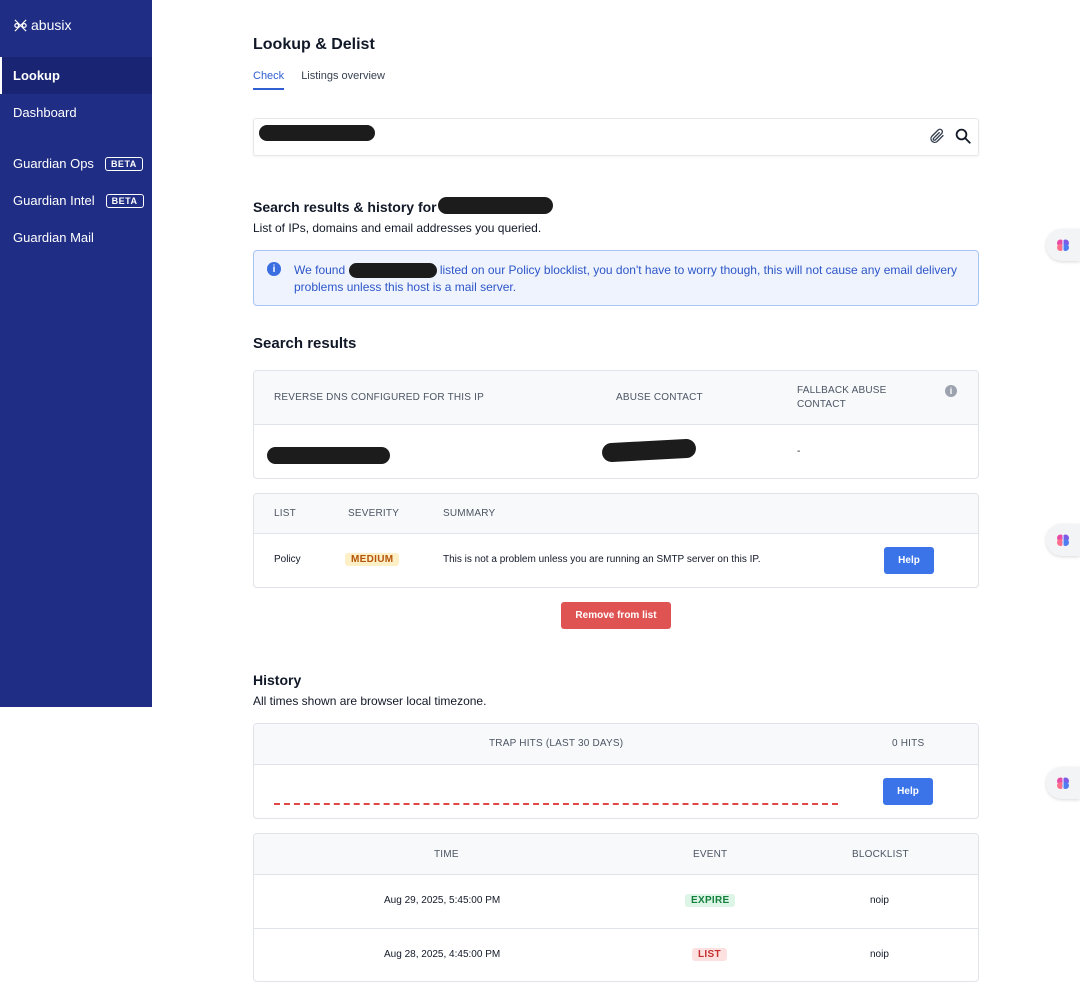 The width and height of the screenshot is (1080, 1003). What do you see at coordinates (285, 513) in the screenshot?
I see `column-header: LIST` at bounding box center [285, 513].